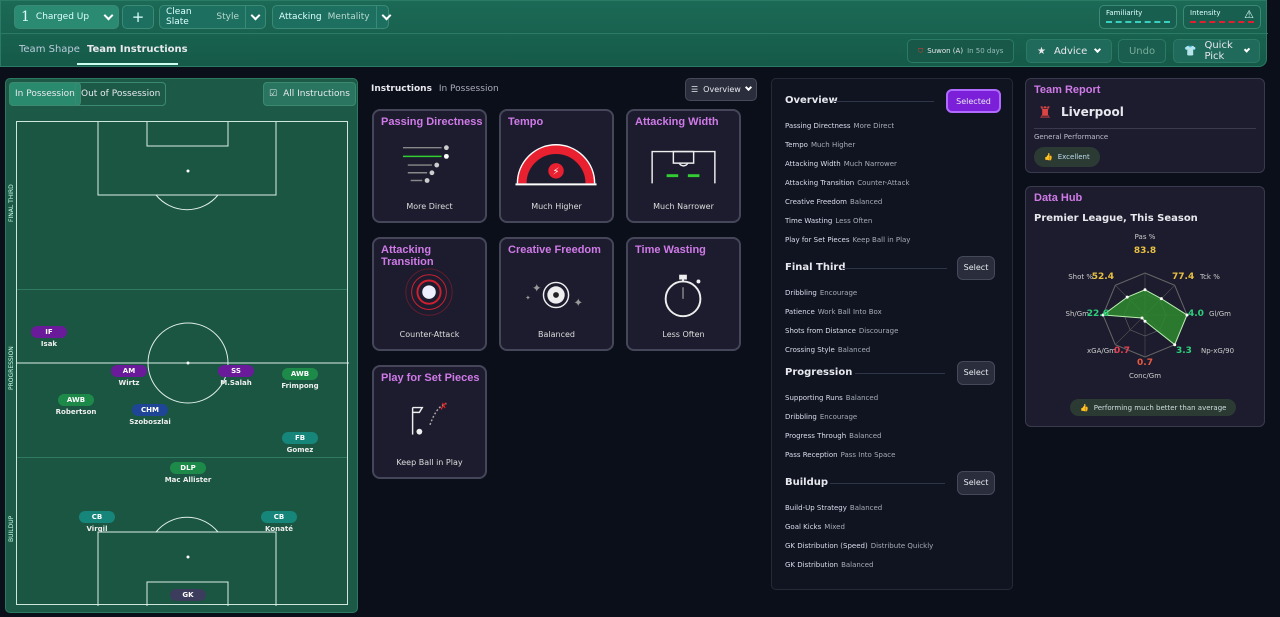 Image resolution: width=1280 pixels, height=617 pixels. I want to click on instruction-item: Pass Reception Pass Into Space, so click(840, 455).